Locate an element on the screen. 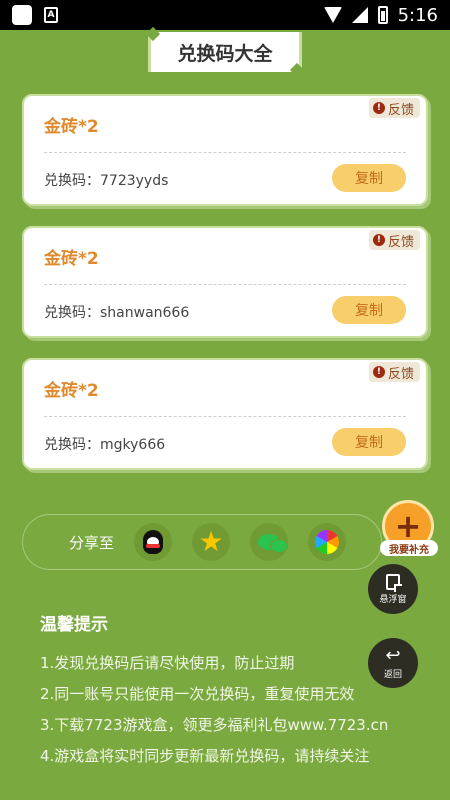 Image resolution: width=450 pixels, height=800 pixels. moments-icon is located at coordinates (327, 542).